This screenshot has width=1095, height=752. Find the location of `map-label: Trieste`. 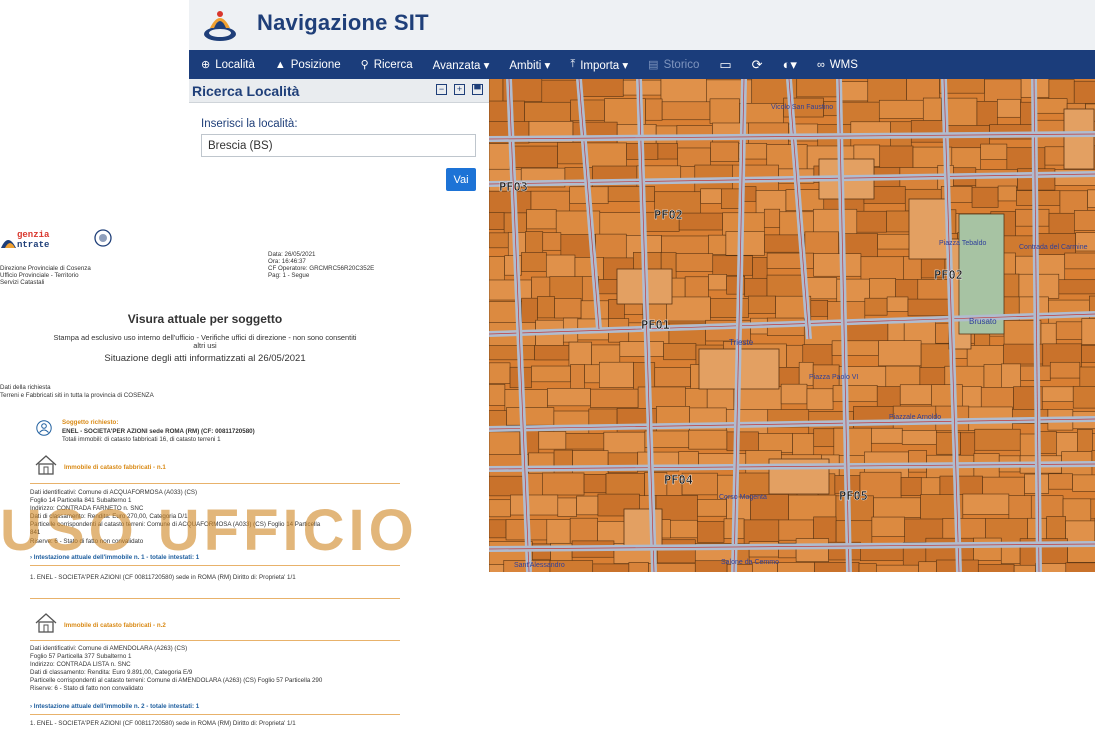

map-label: Trieste is located at coordinates (741, 342).